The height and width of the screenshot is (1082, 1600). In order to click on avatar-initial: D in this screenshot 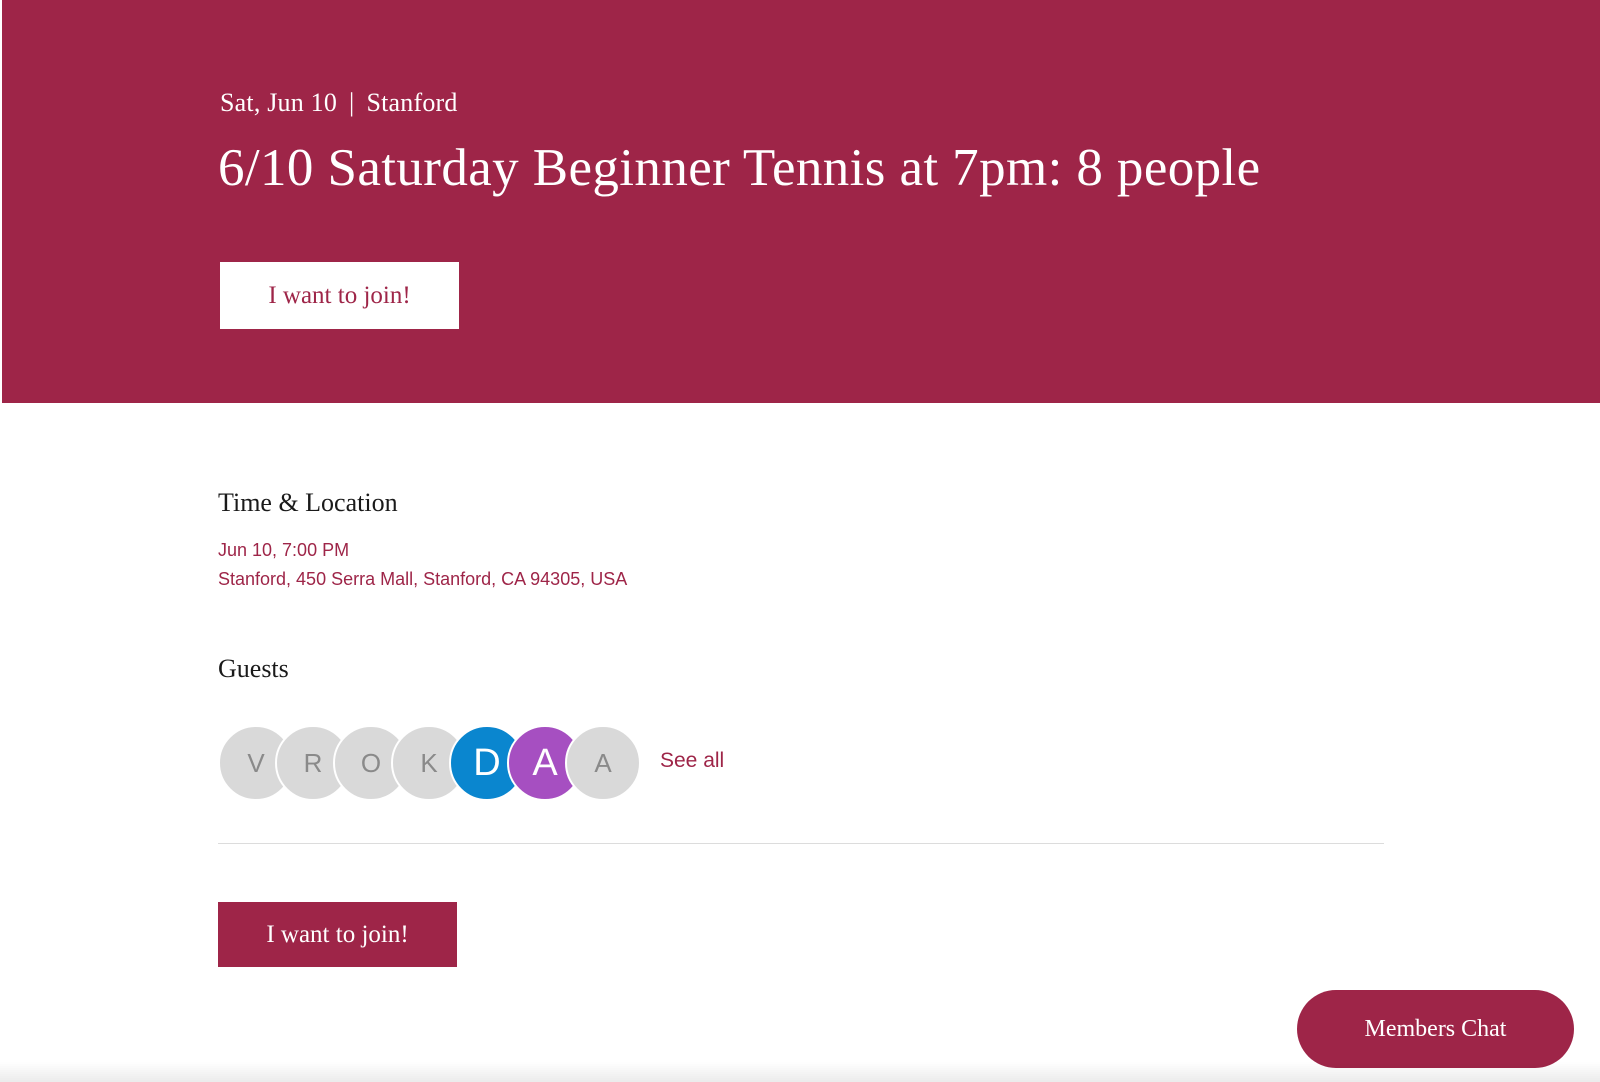, I will do `click(487, 762)`.